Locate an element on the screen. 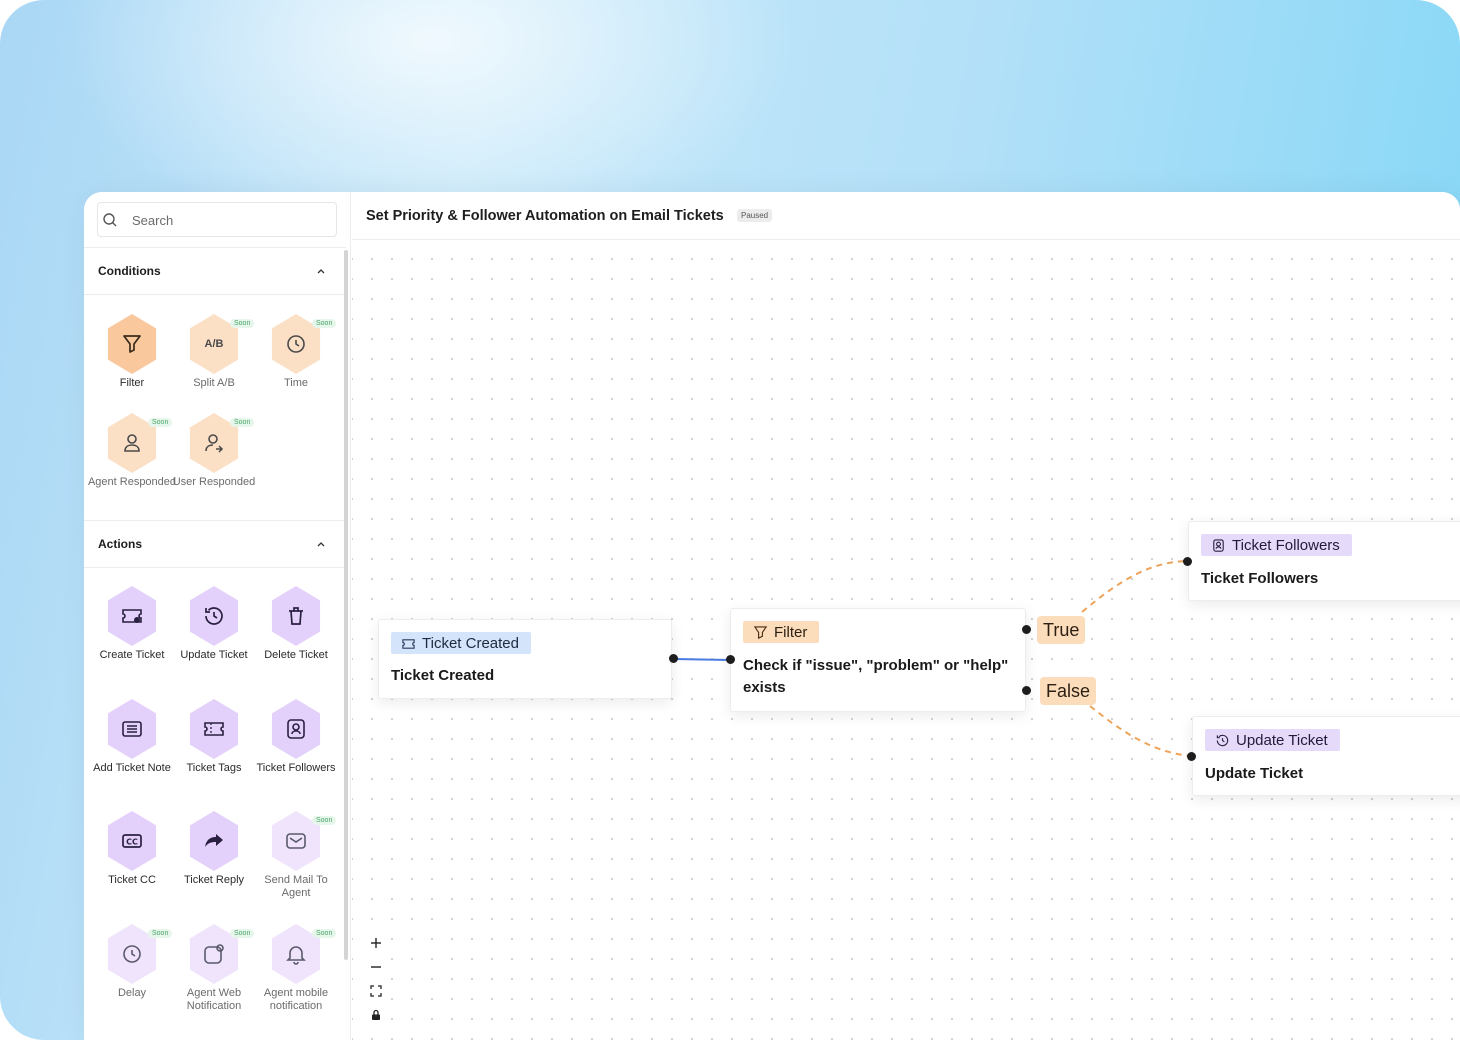 The height and width of the screenshot is (1040, 1460). lock-button is located at coordinates (376, 1015).